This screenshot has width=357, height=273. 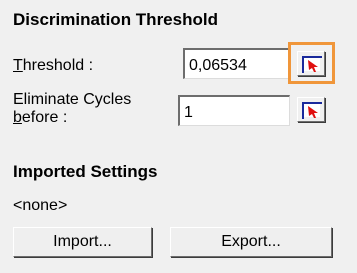 I want to click on eliminate-cycles-input, so click(x=234, y=110).